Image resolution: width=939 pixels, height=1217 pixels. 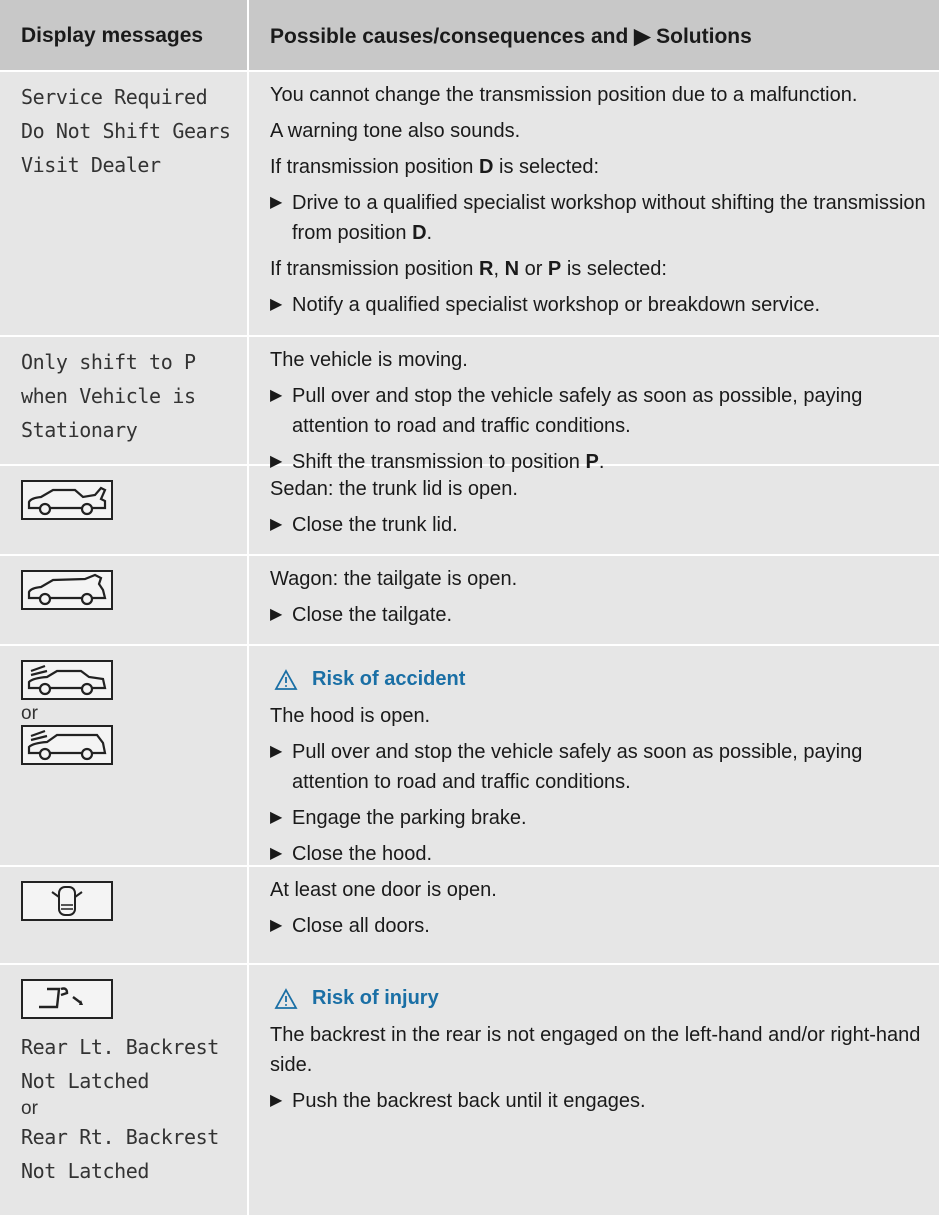 I want to click on display-message-line: Do Not Shift Gears, so click(x=126, y=131).